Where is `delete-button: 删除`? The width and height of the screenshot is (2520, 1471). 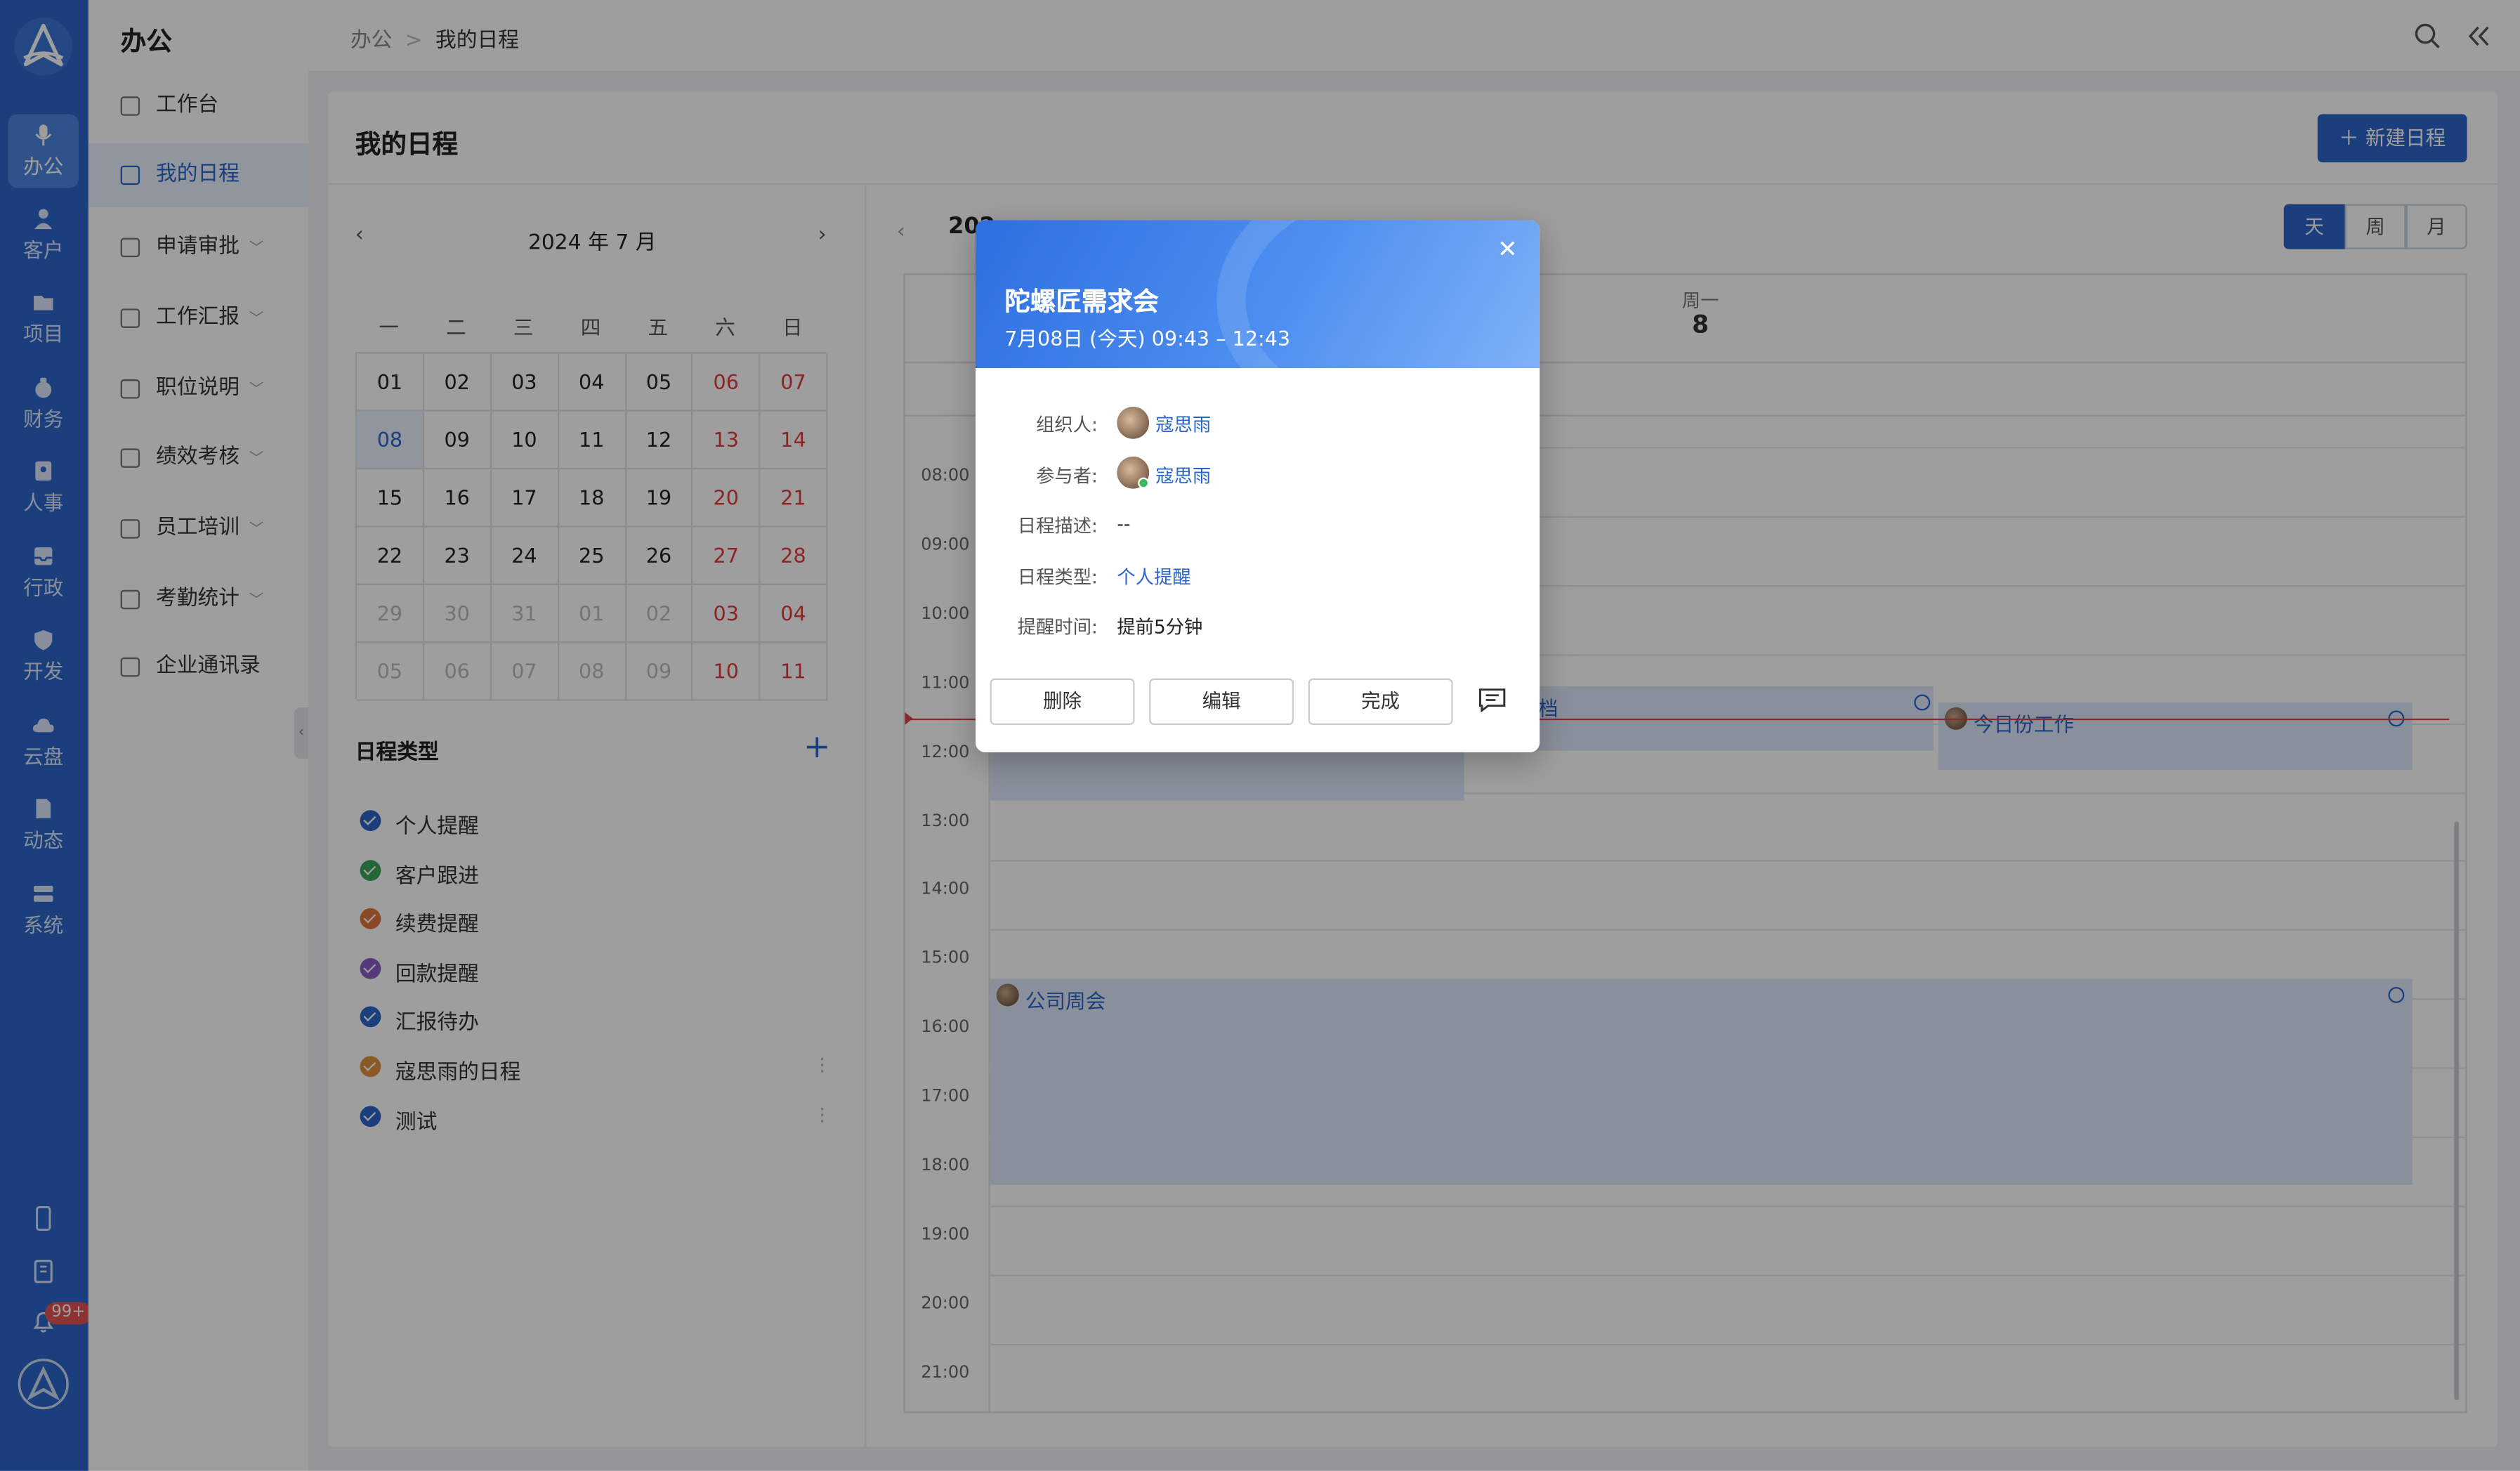
delete-button: 删除 is located at coordinates (1062, 702).